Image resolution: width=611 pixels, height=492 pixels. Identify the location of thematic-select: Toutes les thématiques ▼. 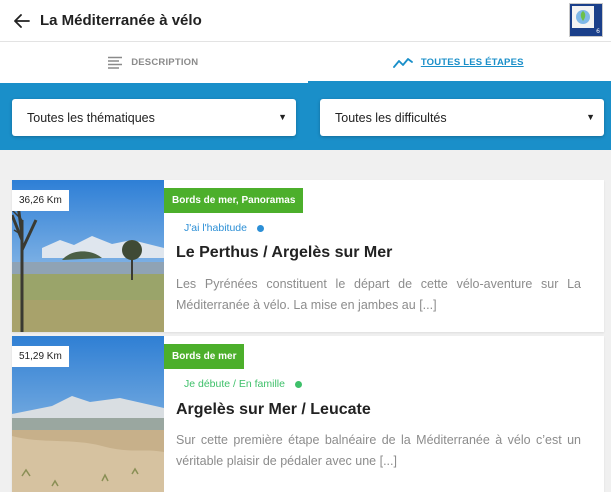
(154, 117).